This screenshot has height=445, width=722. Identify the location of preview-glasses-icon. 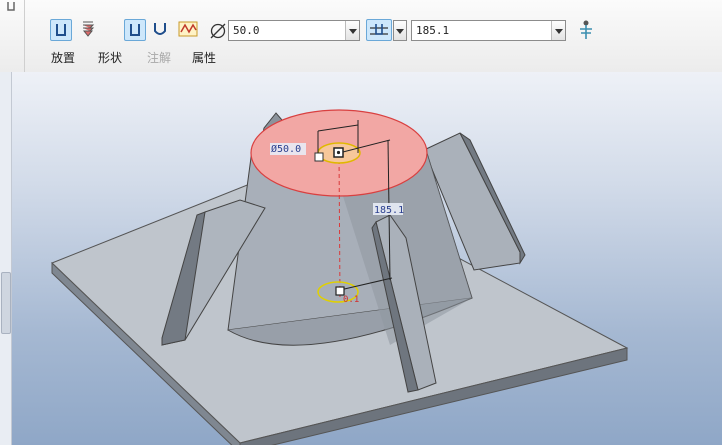
(586, 29).